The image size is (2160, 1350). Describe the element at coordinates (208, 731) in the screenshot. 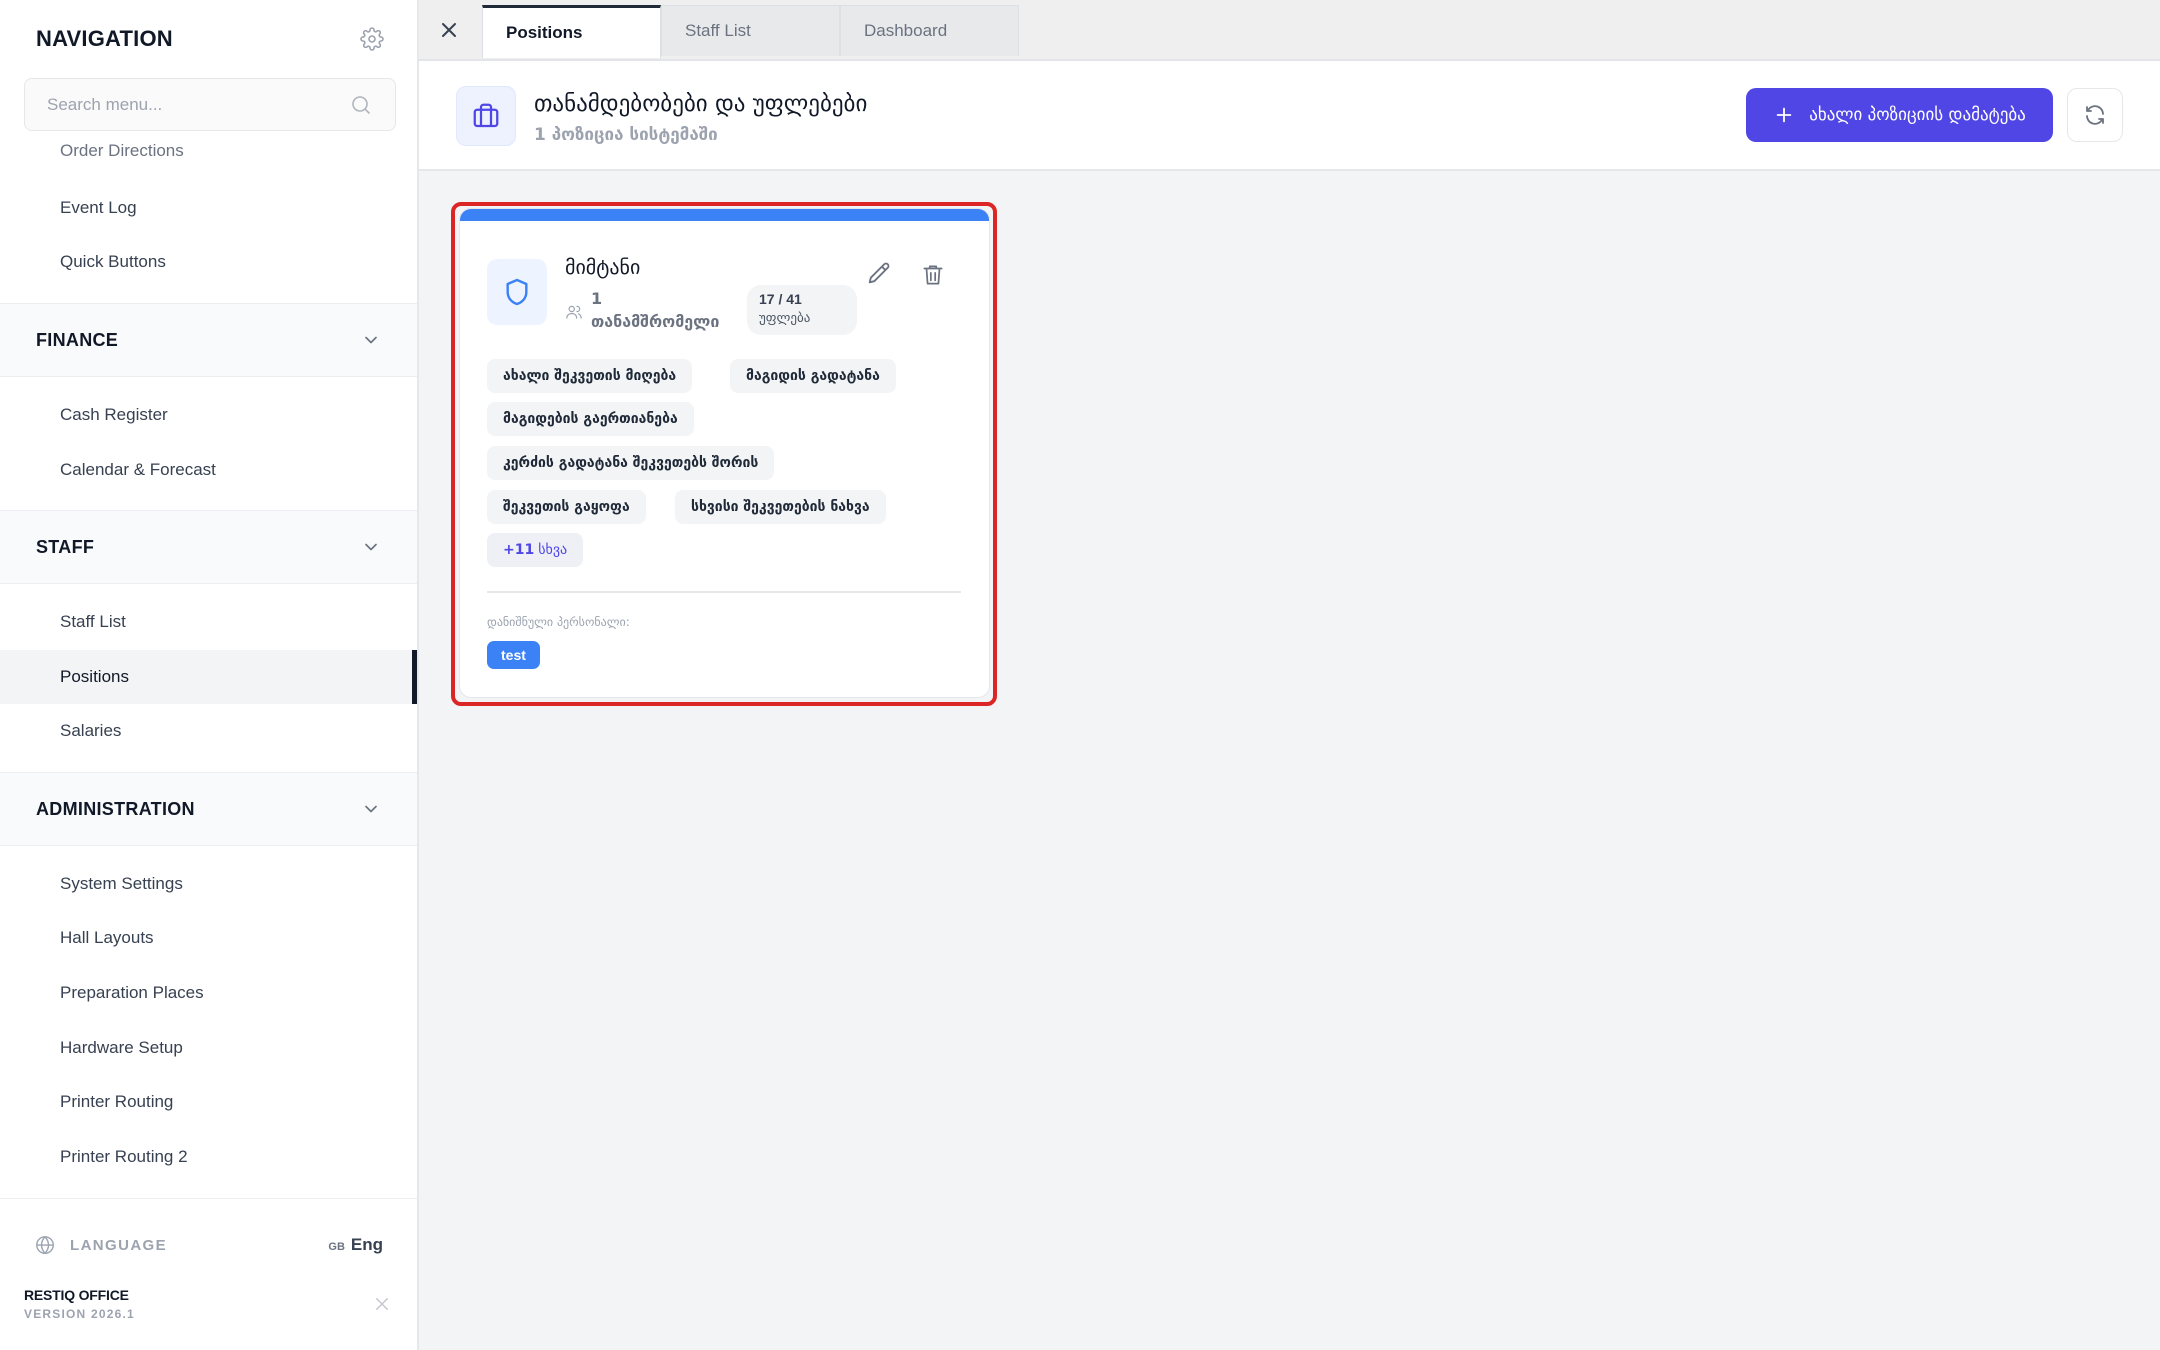

I see `sidebar-item-salaries: Salaries` at that location.